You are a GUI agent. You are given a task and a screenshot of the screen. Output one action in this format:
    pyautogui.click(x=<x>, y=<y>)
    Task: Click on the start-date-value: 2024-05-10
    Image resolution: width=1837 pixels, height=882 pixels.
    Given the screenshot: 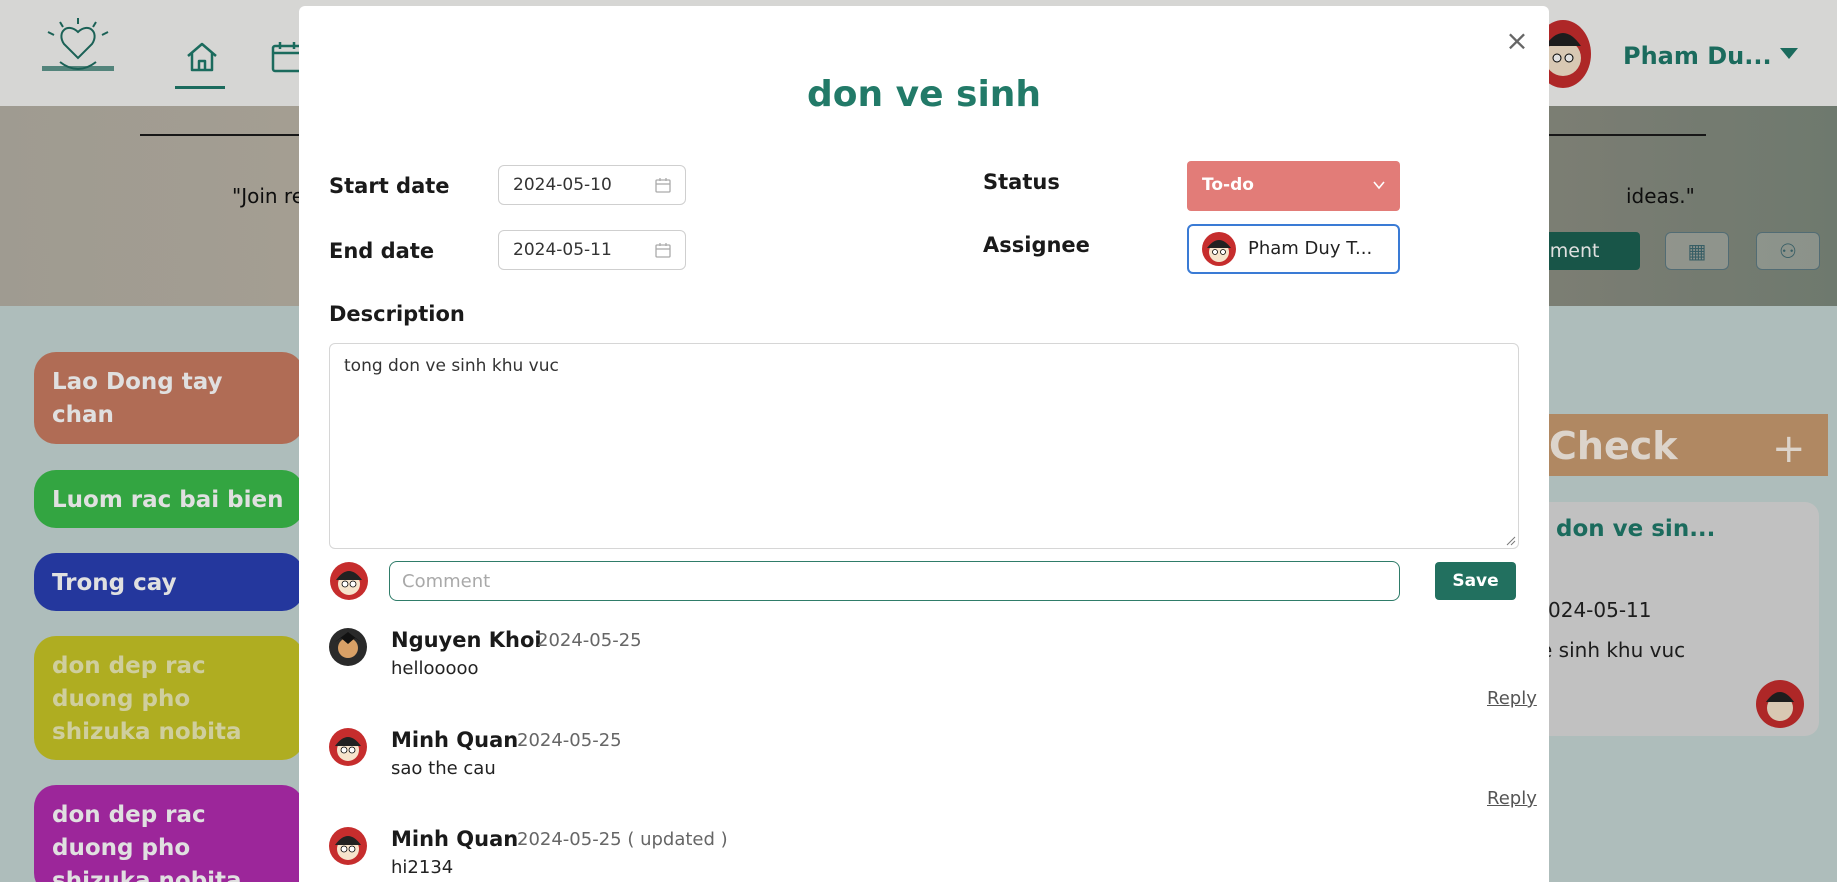 What is the action you would take?
    pyautogui.click(x=562, y=185)
    